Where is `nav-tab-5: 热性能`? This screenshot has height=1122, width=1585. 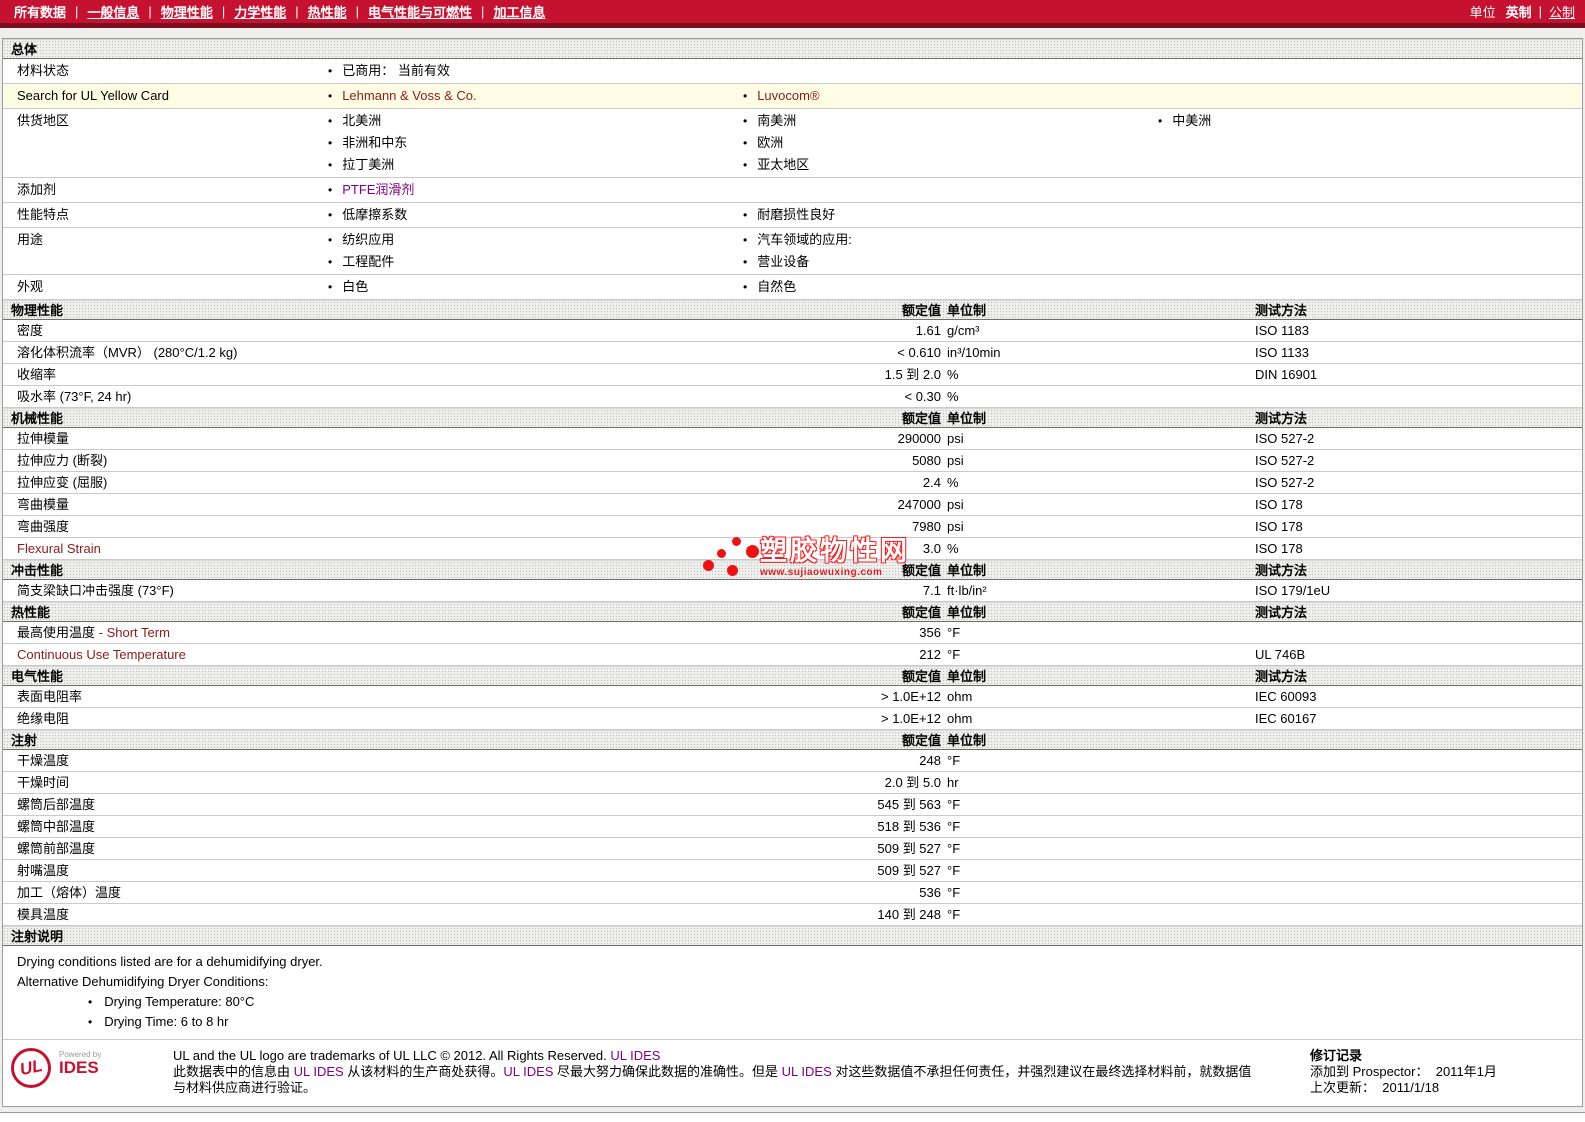 nav-tab-5: 热性能 is located at coordinates (327, 11).